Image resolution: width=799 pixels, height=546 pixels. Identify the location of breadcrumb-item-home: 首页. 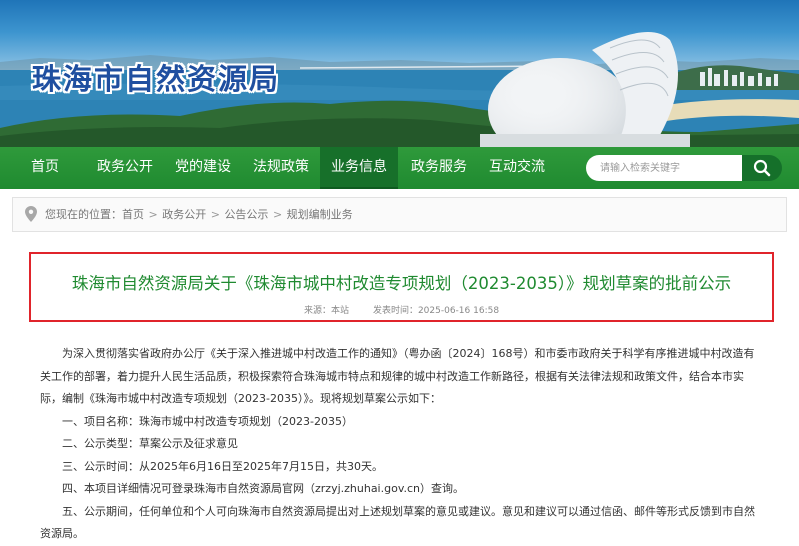
(133, 214).